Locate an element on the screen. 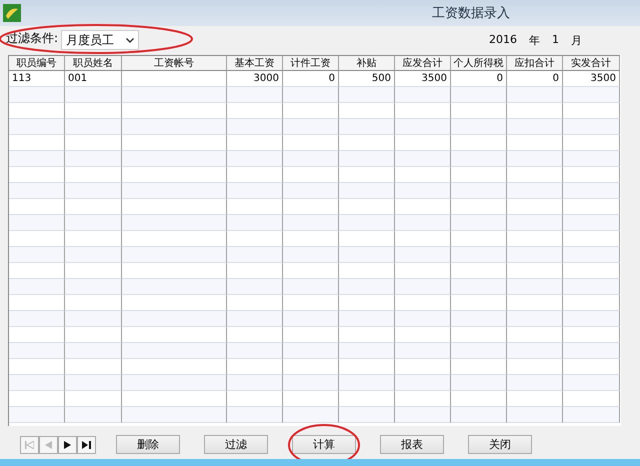  month-value: 1 is located at coordinates (555, 40).